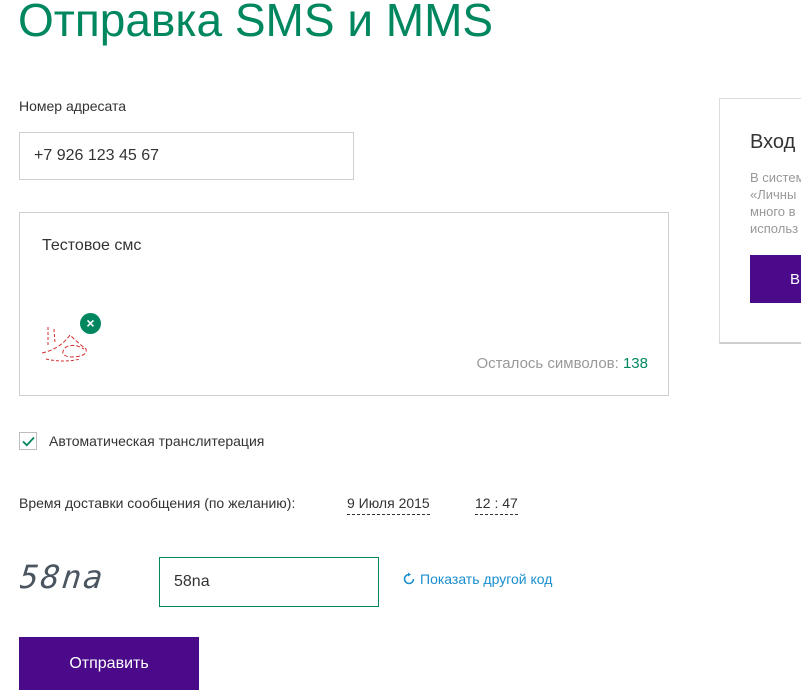 The height and width of the screenshot is (698, 801). What do you see at coordinates (157, 503) in the screenshot?
I see `delivery-time-label: Время доставки сообщения (по желанию):` at bounding box center [157, 503].